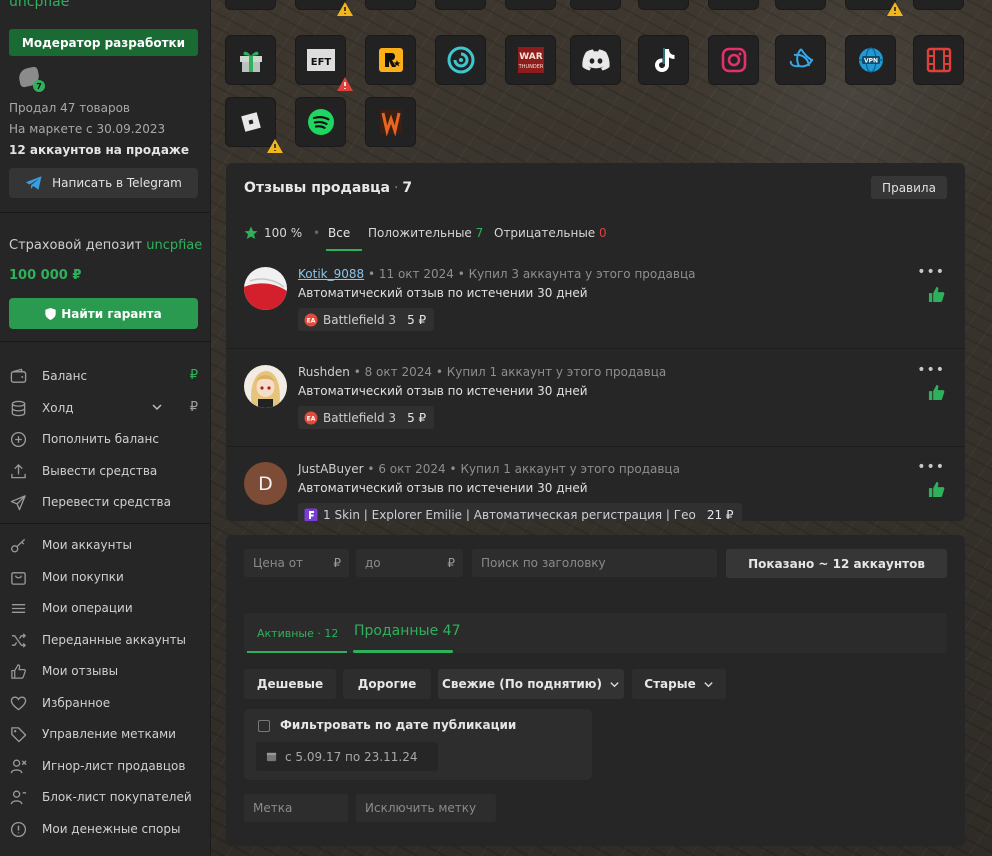 This screenshot has width=992, height=856. Describe the element at coordinates (157, 407) in the screenshot. I see `chevron-down-icon` at that location.